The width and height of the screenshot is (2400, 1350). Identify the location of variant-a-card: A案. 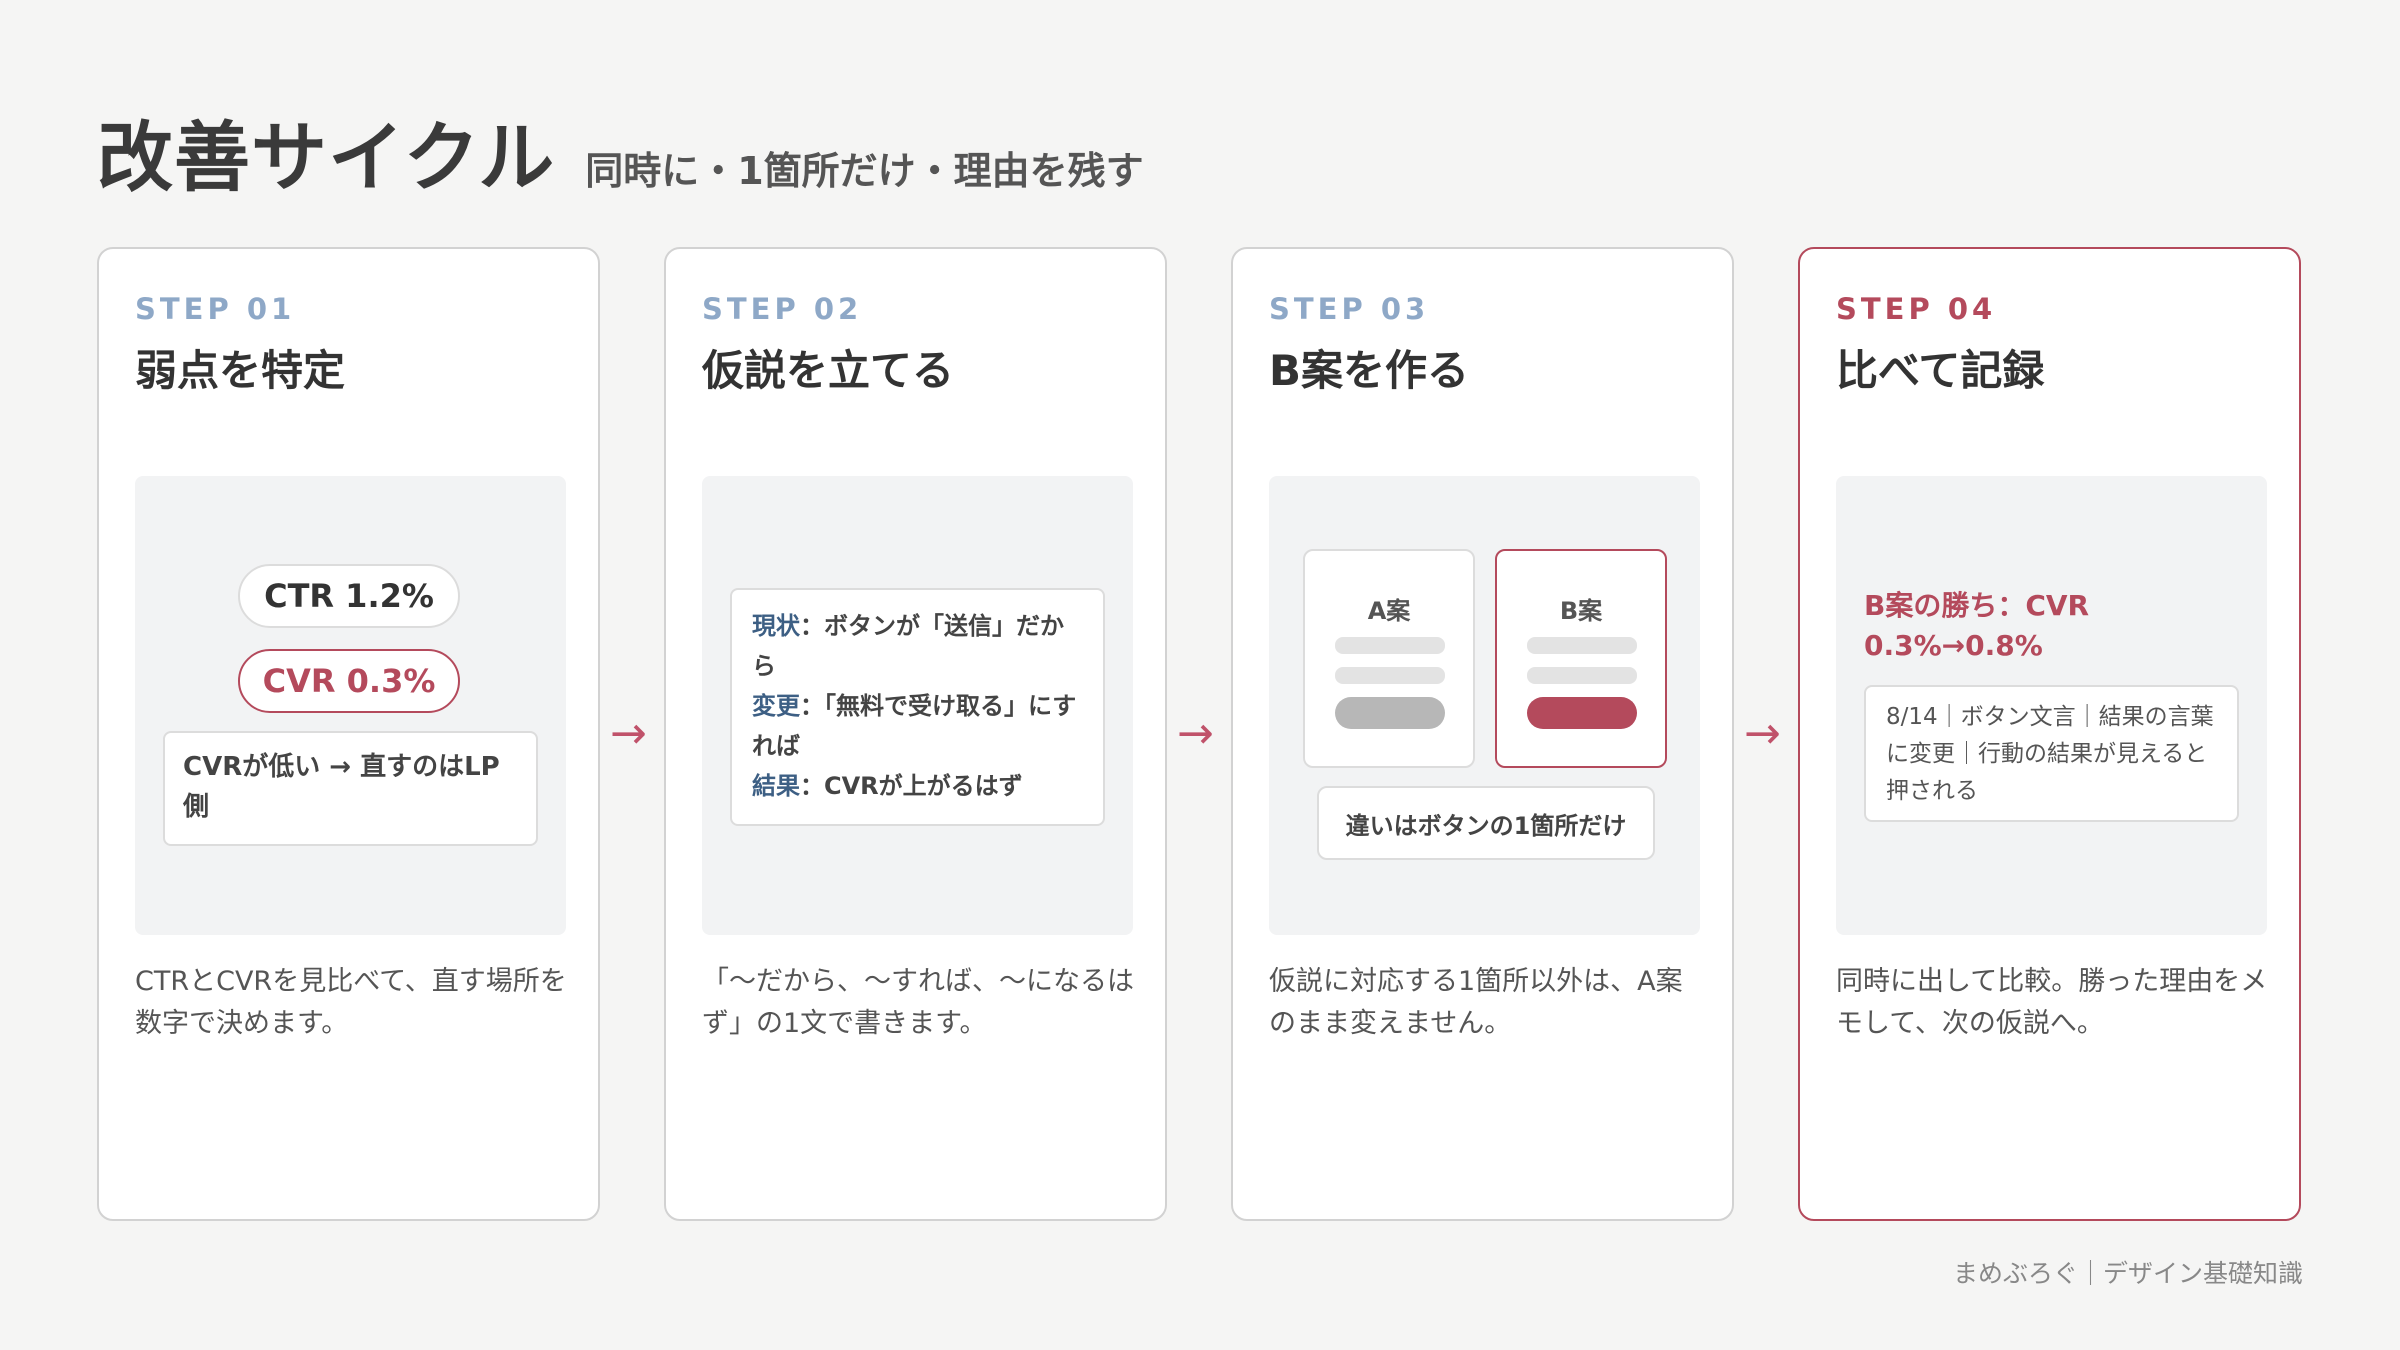
(1389, 658).